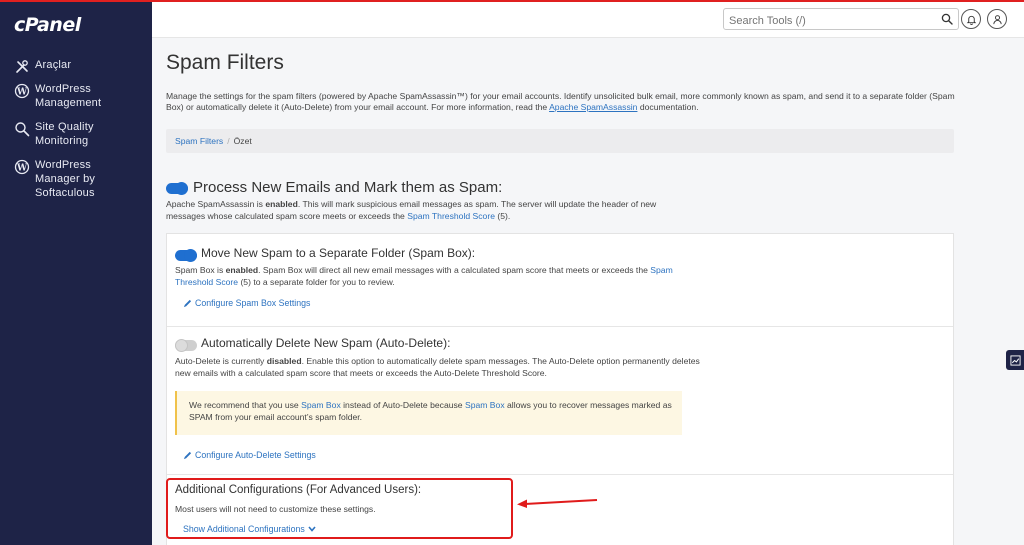 The height and width of the screenshot is (545, 1024). Describe the element at coordinates (255, 455) in the screenshot. I see `configure-auto-delete-label: Configure Auto-Delete Settings` at that location.